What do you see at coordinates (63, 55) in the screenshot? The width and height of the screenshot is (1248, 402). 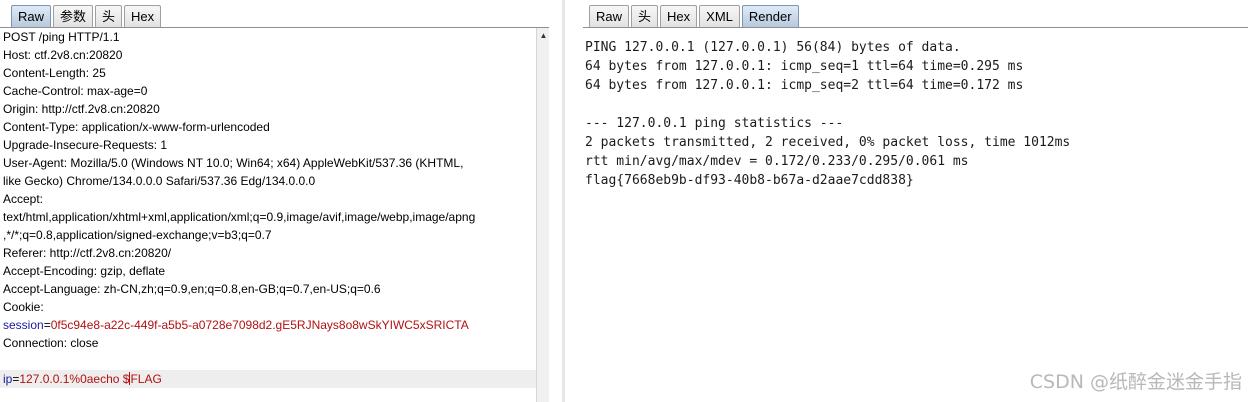 I see `request-line: Host: ctf.2v8.cn:20820` at bounding box center [63, 55].